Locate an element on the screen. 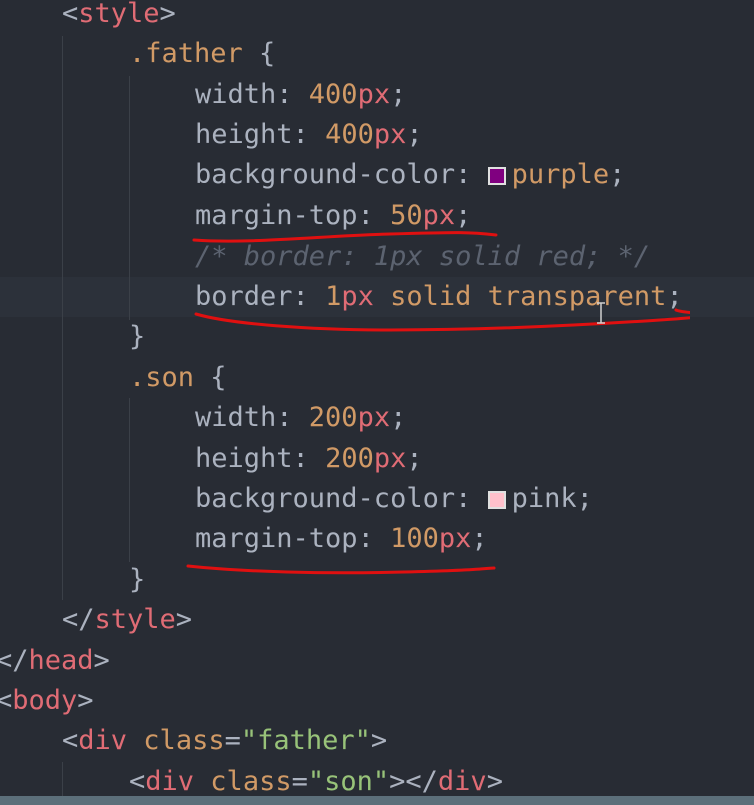 The width and height of the screenshot is (754, 805). code-line-11: width: 200px; is located at coordinates (300, 418).